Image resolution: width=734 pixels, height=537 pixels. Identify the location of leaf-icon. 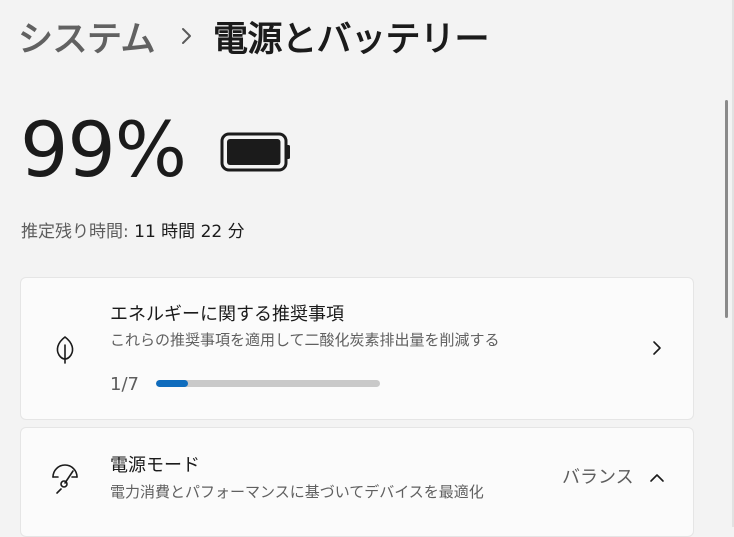
(65, 350).